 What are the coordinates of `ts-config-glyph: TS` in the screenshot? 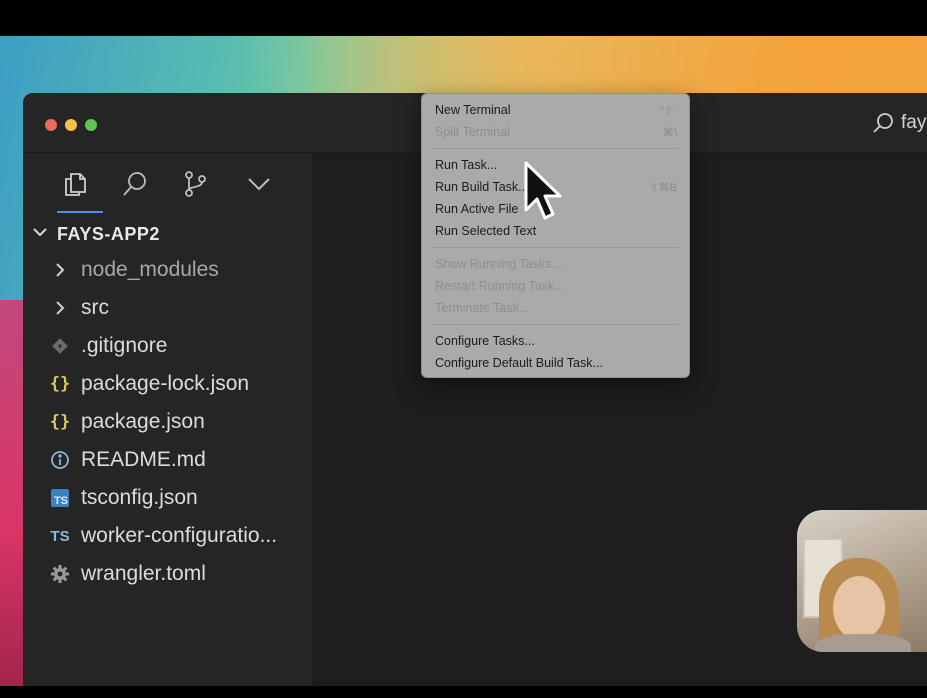 It's located at (60, 498).